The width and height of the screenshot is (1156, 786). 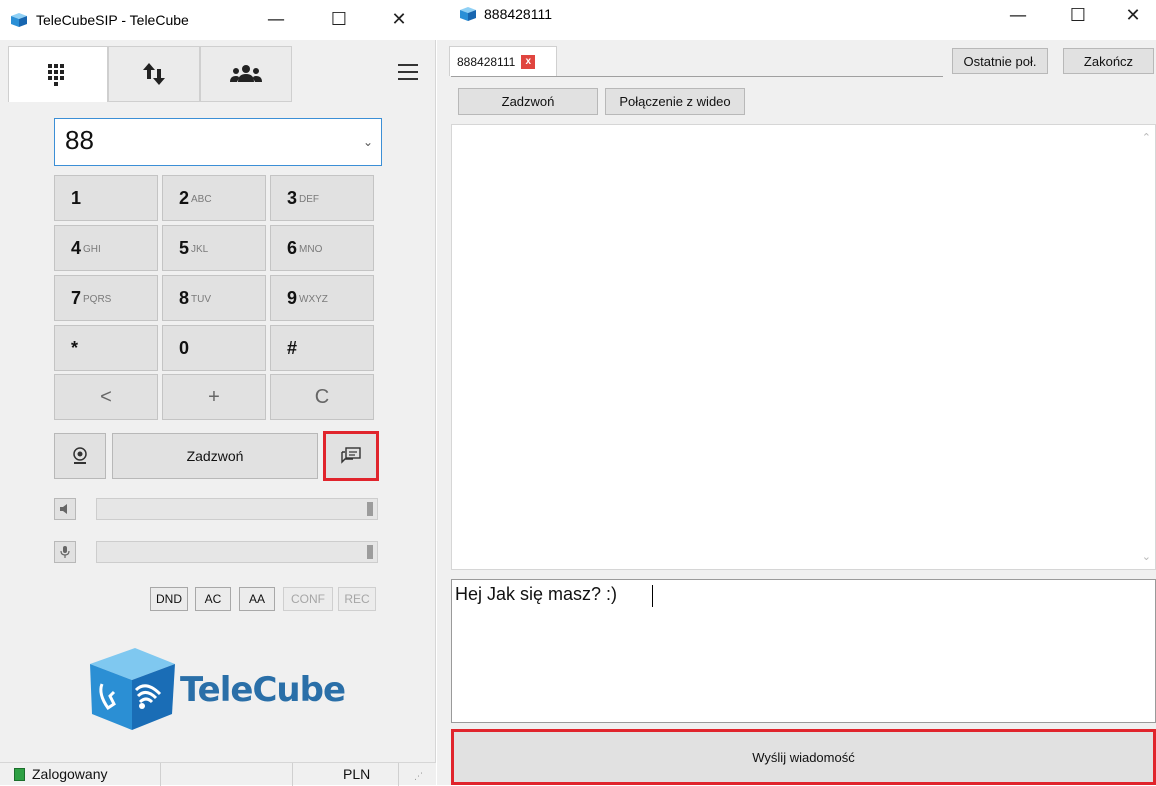 I want to click on plus-key: +, so click(x=214, y=397).